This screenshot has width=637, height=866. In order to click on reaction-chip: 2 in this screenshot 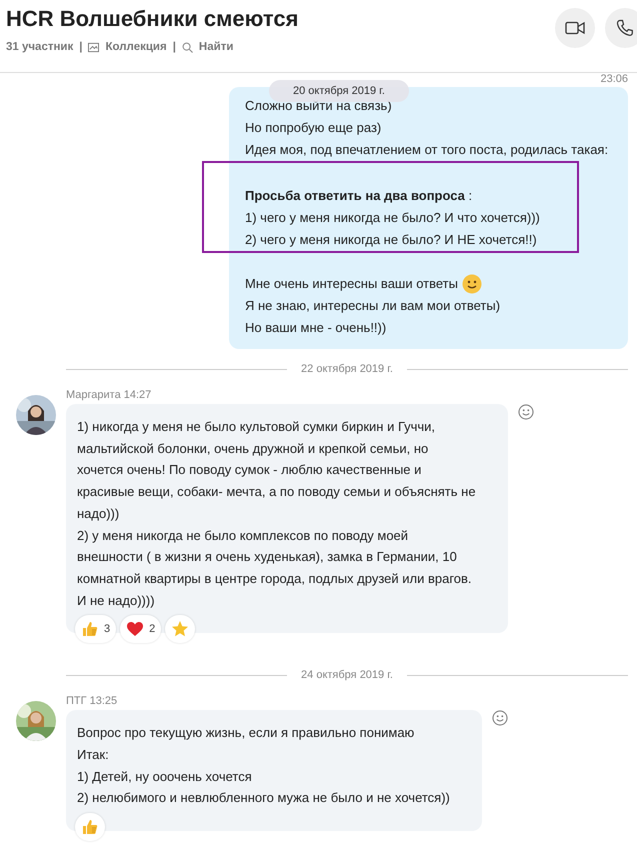, I will do `click(141, 629)`.